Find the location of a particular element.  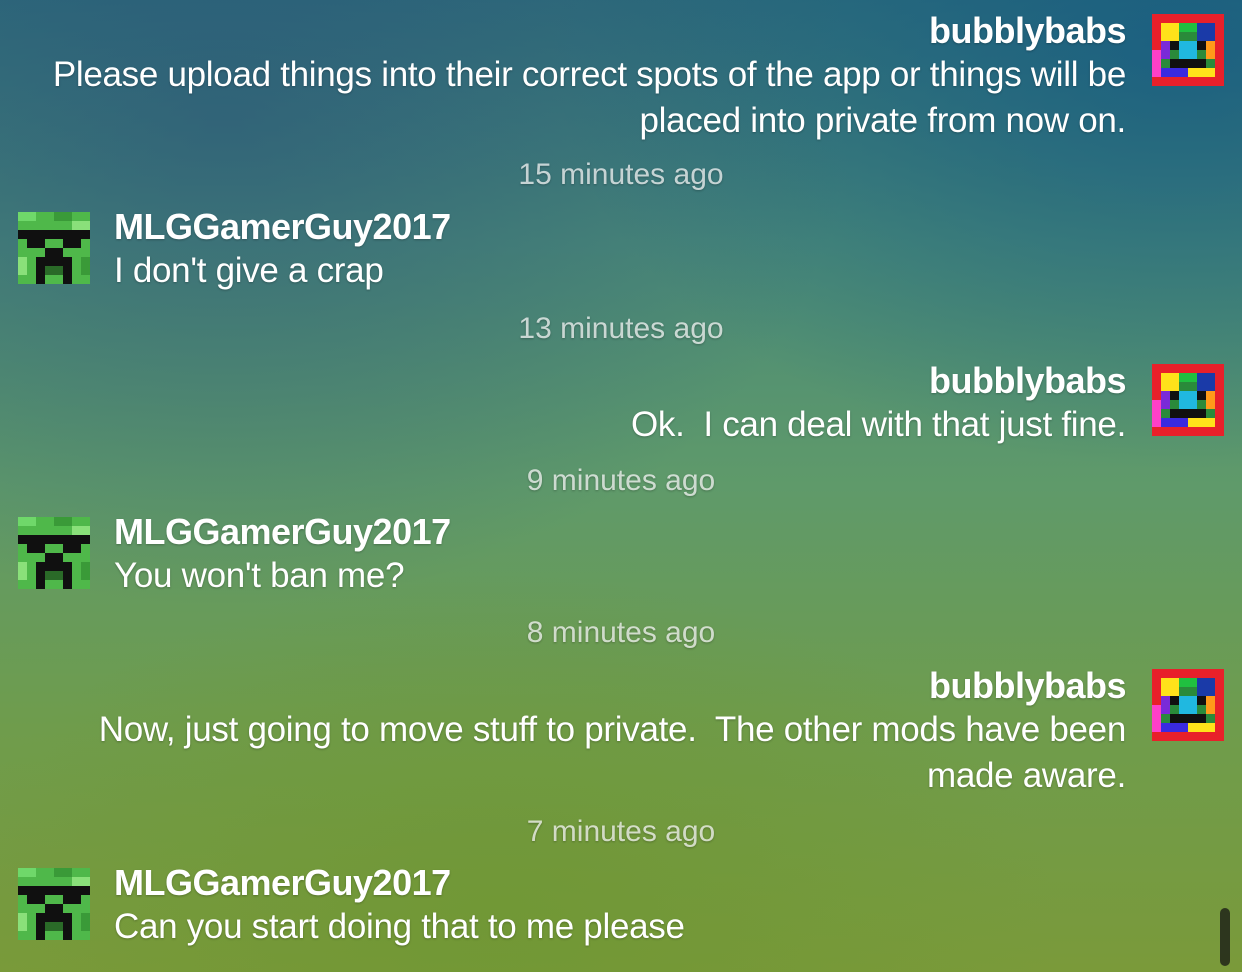

message-timestamp: 8 minutes ago is located at coordinates (621, 633).